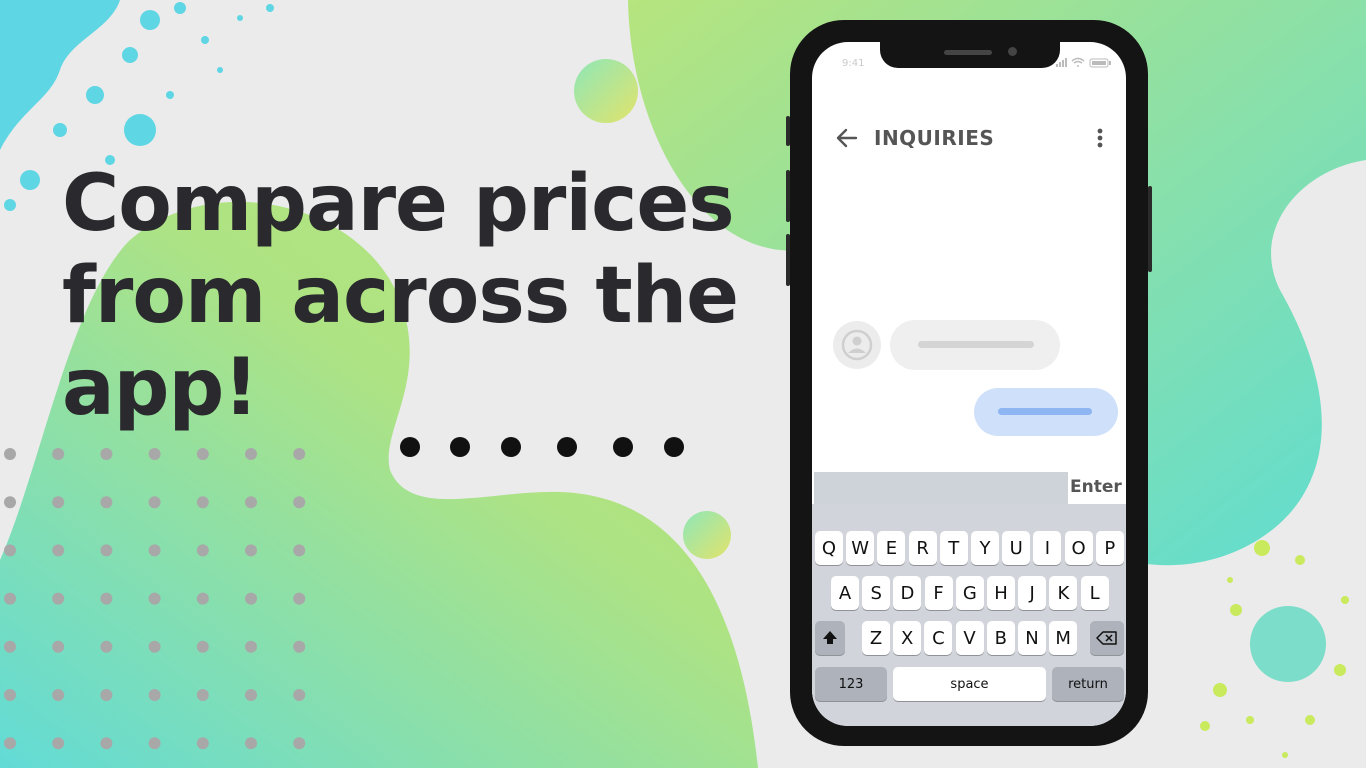  I want to click on key-g: G, so click(969, 593).